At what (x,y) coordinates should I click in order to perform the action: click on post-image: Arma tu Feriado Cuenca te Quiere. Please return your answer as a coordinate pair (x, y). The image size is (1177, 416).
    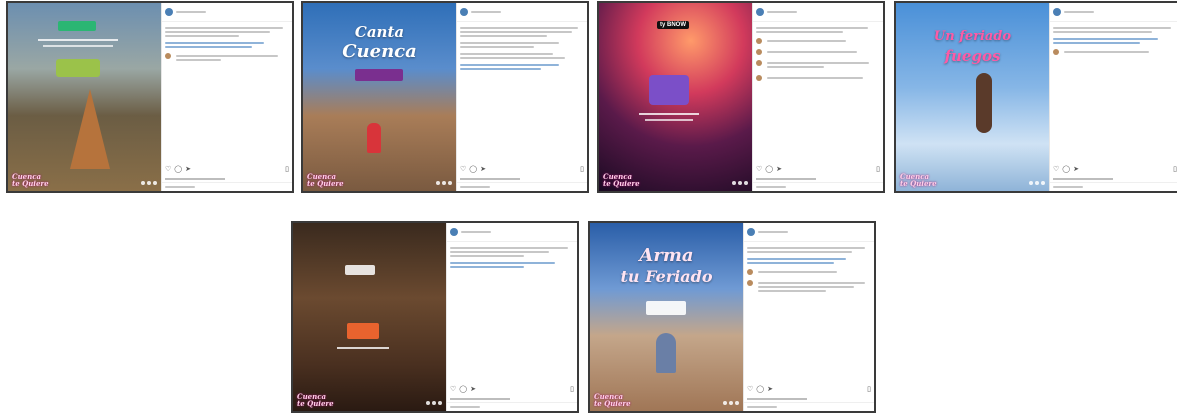
    Looking at the image, I should click on (666, 317).